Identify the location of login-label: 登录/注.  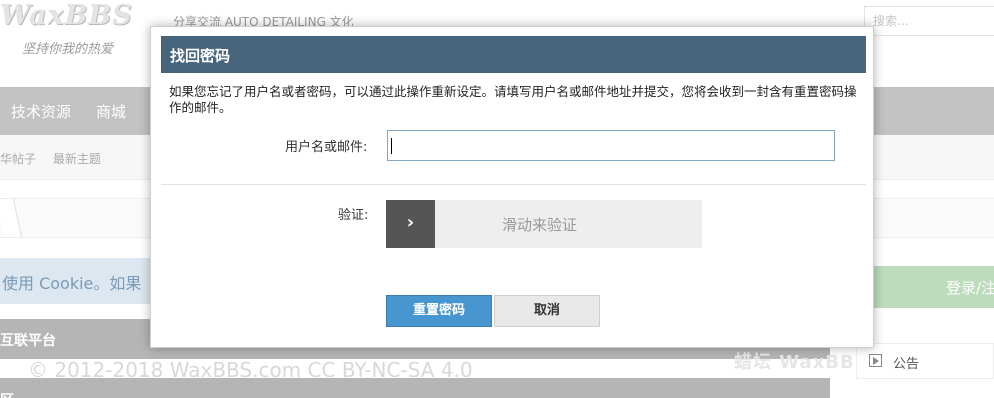
(970, 288).